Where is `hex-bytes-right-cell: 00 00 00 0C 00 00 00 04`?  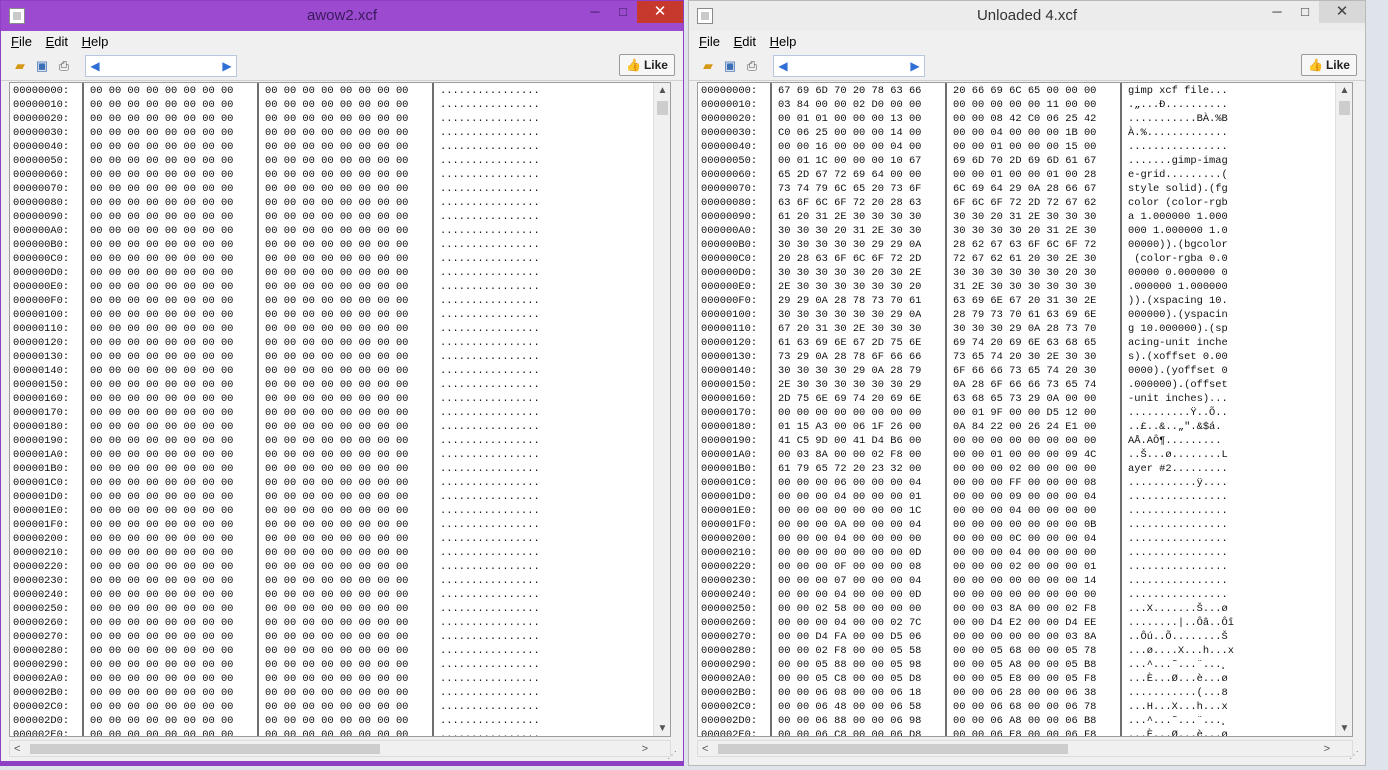
hex-bytes-right-cell: 00 00 00 0C 00 00 00 04 is located at coordinates (1024, 539).